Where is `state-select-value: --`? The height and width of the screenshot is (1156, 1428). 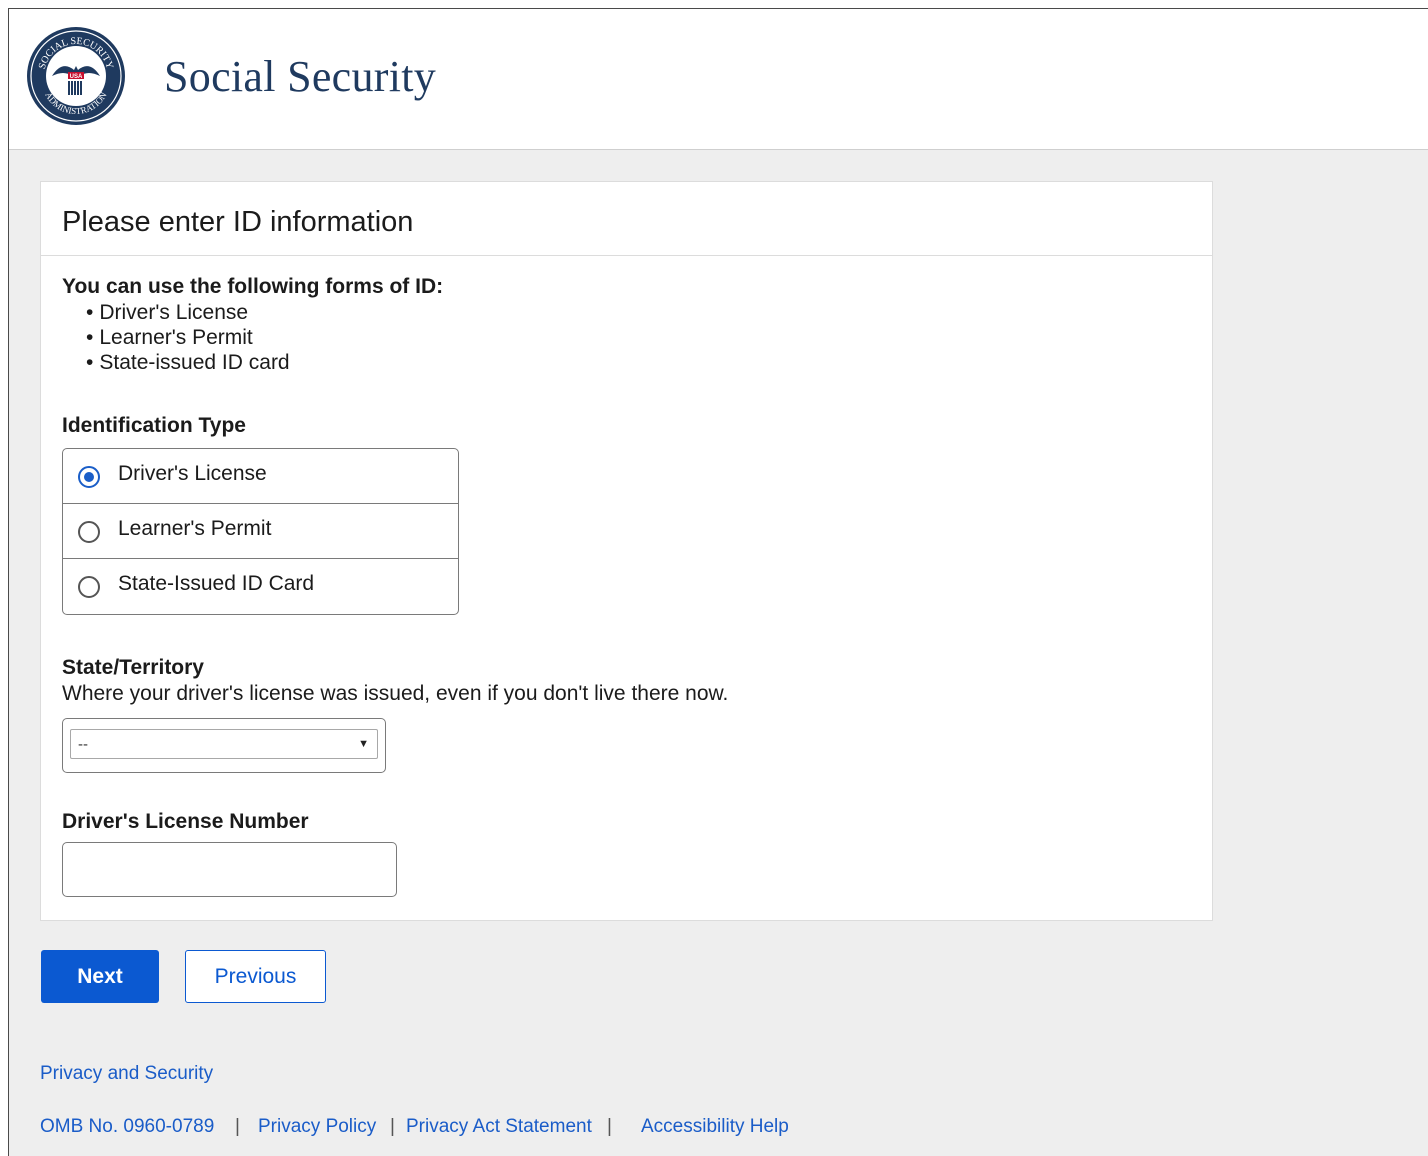
state-select-value: -- is located at coordinates (83, 744).